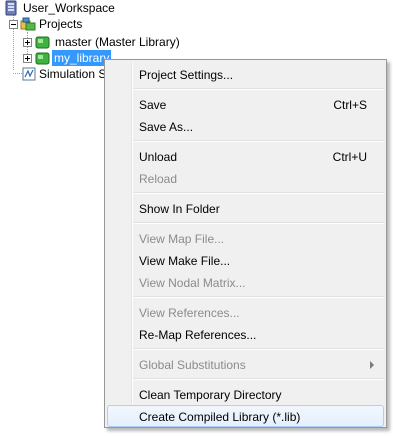 This screenshot has height=436, width=393. I want to click on menu-item-reload: Reload, so click(245, 178).